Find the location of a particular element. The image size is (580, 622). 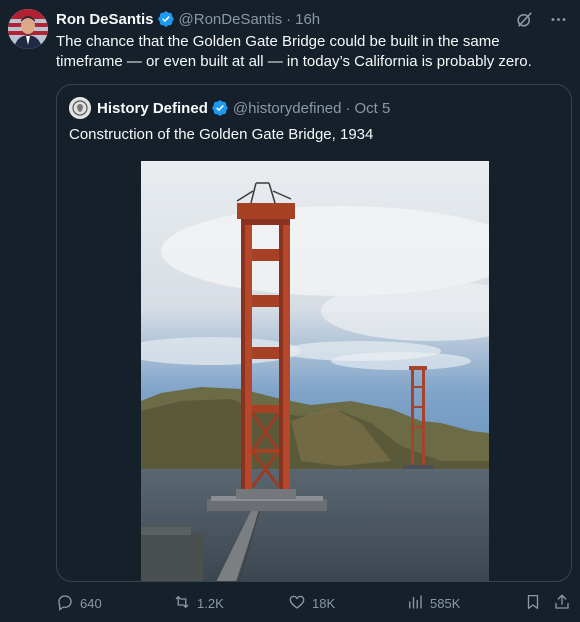

like-button: 18K is located at coordinates (311, 603).